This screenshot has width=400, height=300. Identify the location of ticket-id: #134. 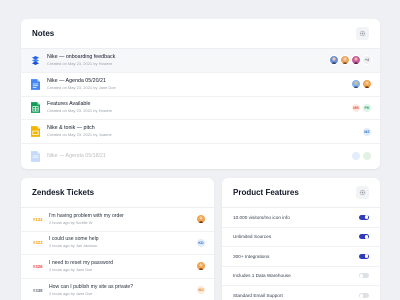
(38, 219).